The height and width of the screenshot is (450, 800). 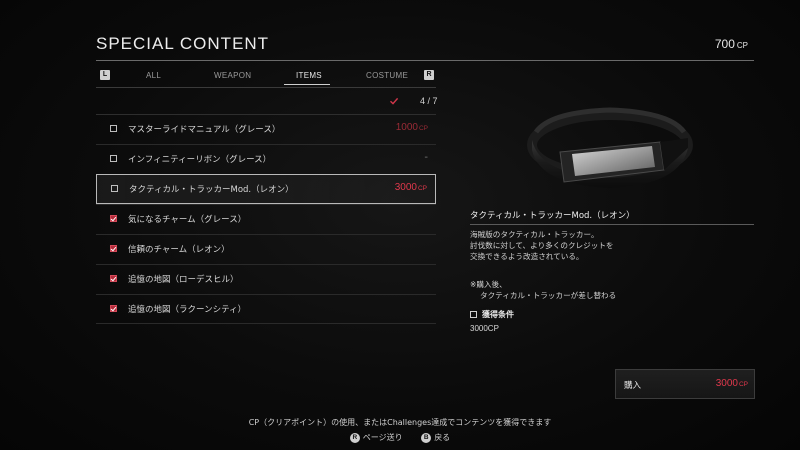 I want to click on list-item: 追憶の地図（ローデスヒル）, so click(x=266, y=279).